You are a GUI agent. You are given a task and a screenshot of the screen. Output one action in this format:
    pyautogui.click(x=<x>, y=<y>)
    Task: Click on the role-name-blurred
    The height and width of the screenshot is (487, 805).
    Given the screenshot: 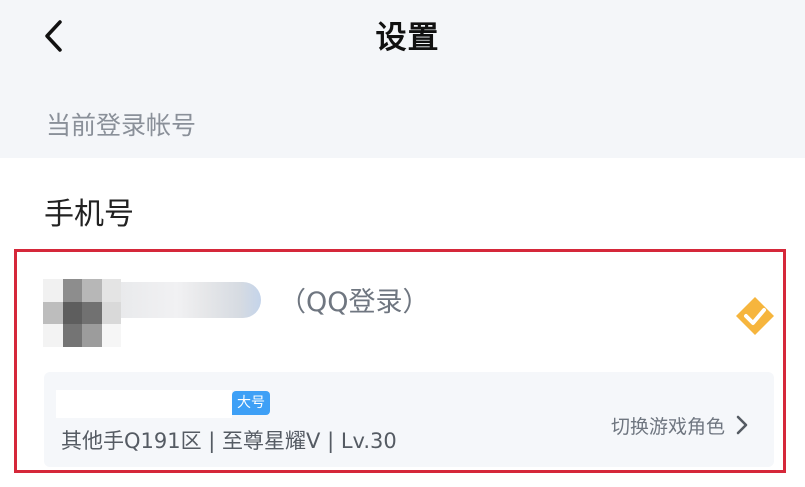 What is the action you would take?
    pyautogui.click(x=144, y=404)
    